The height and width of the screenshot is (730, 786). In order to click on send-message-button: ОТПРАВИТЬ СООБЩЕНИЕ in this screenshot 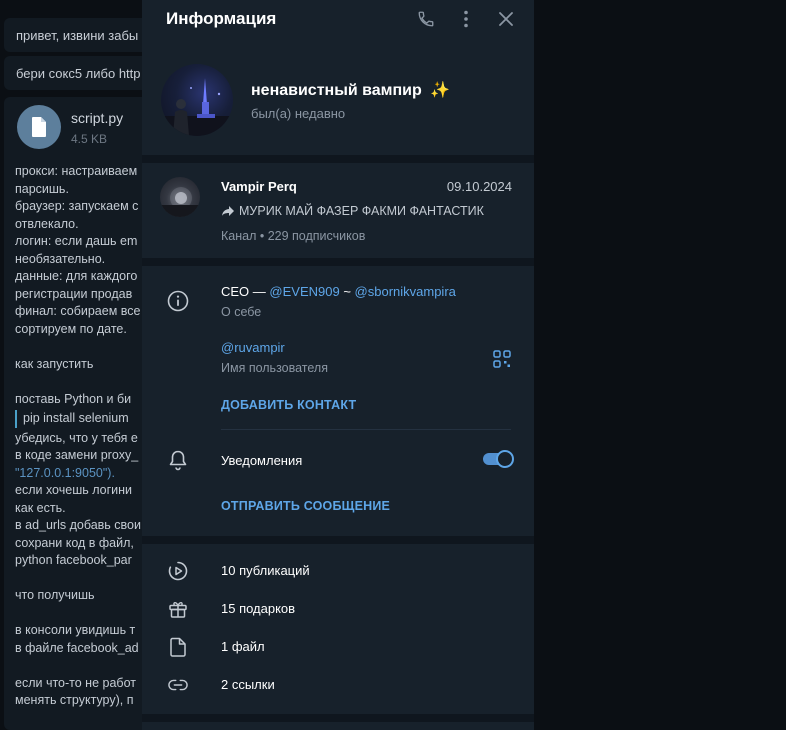, I will do `click(305, 506)`.